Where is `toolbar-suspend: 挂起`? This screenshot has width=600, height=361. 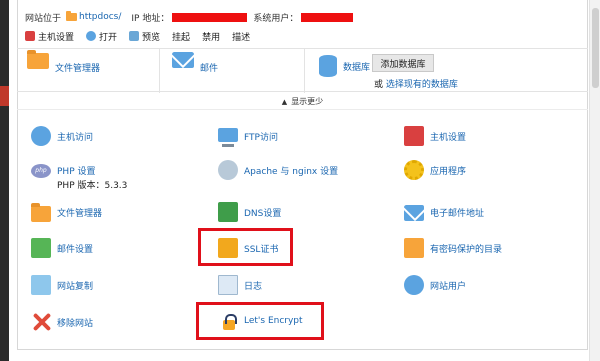
toolbar-suspend: 挂起 is located at coordinates (181, 36).